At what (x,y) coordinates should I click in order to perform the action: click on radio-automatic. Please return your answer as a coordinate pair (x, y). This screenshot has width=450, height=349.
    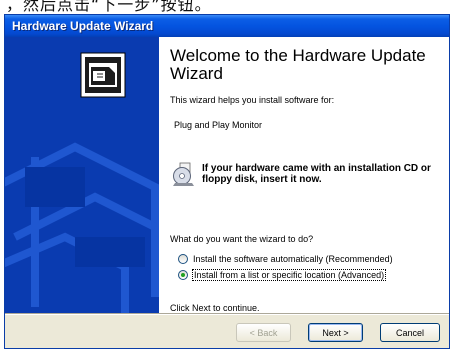
    Looking at the image, I should click on (183, 258).